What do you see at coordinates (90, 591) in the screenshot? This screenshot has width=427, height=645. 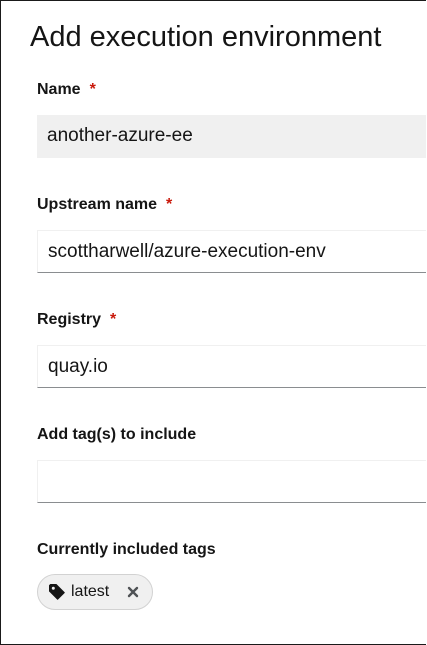 I see `tag-chip-label: latest` at bounding box center [90, 591].